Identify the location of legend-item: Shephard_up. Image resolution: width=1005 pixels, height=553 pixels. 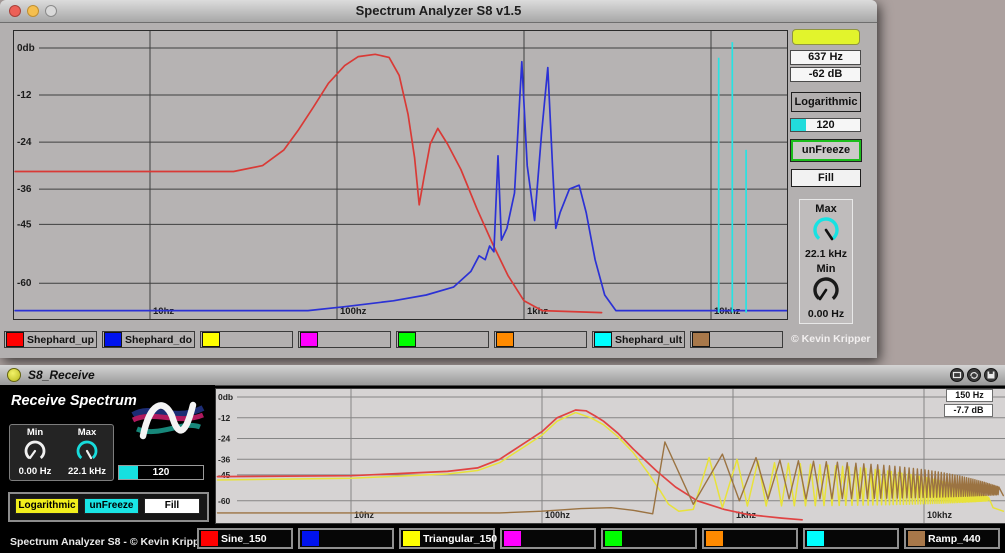
(50, 339).